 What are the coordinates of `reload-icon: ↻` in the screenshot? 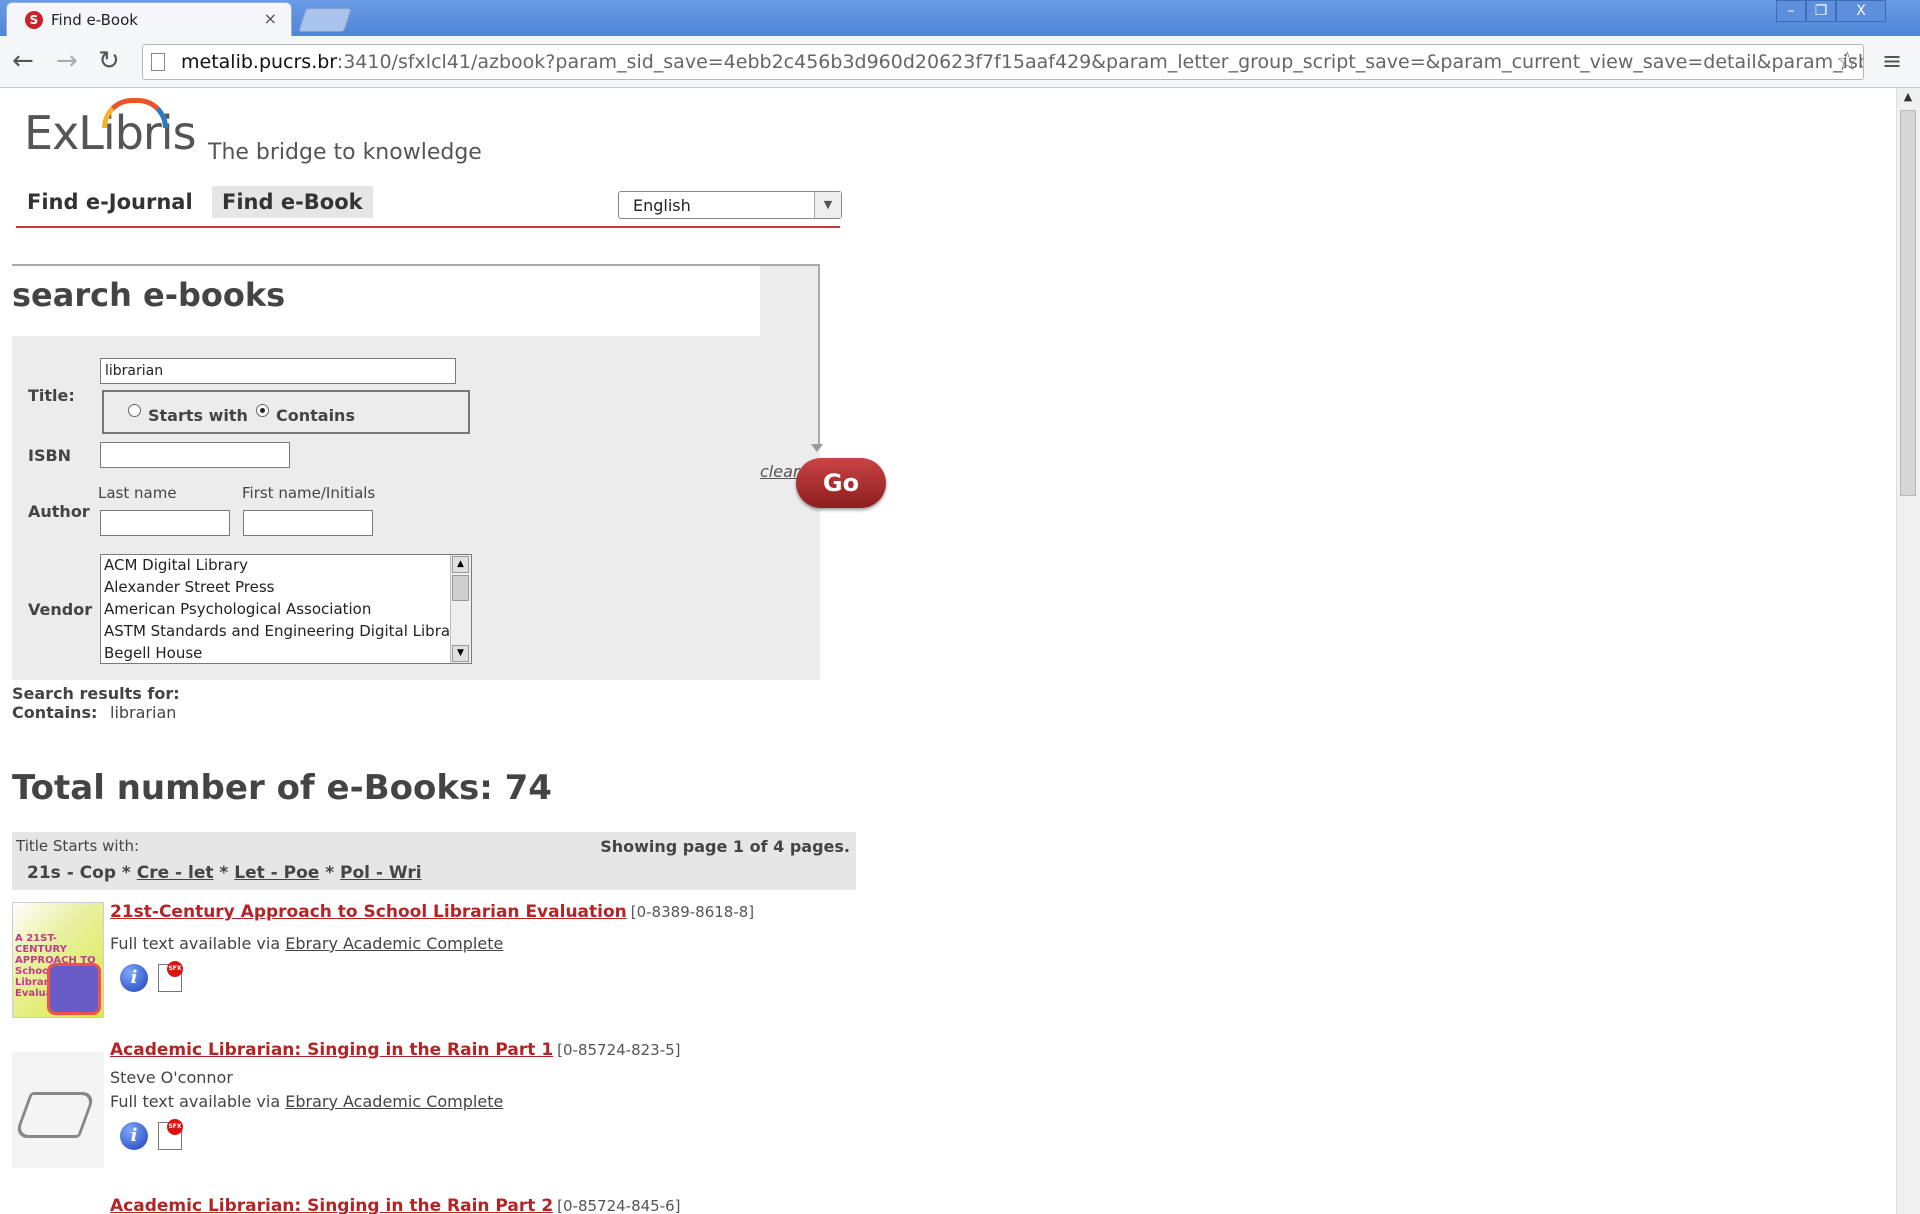 It's located at (109, 61).